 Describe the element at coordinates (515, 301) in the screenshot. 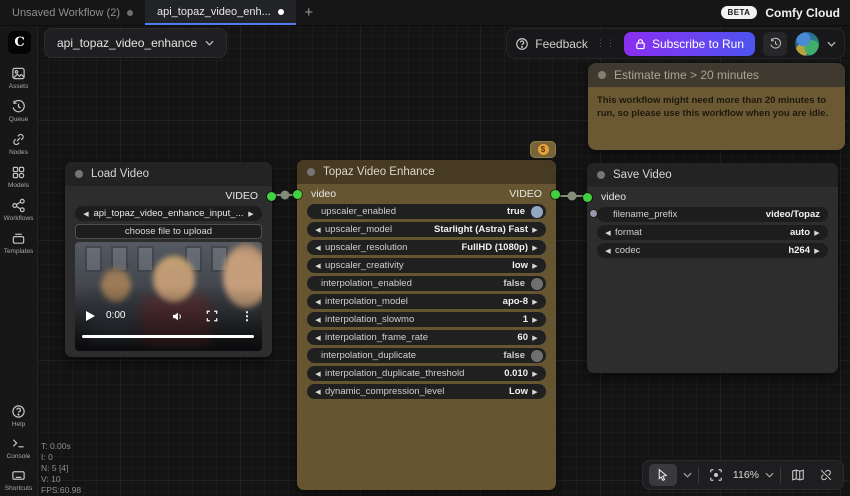

I see `widget-value: apo-8` at that location.